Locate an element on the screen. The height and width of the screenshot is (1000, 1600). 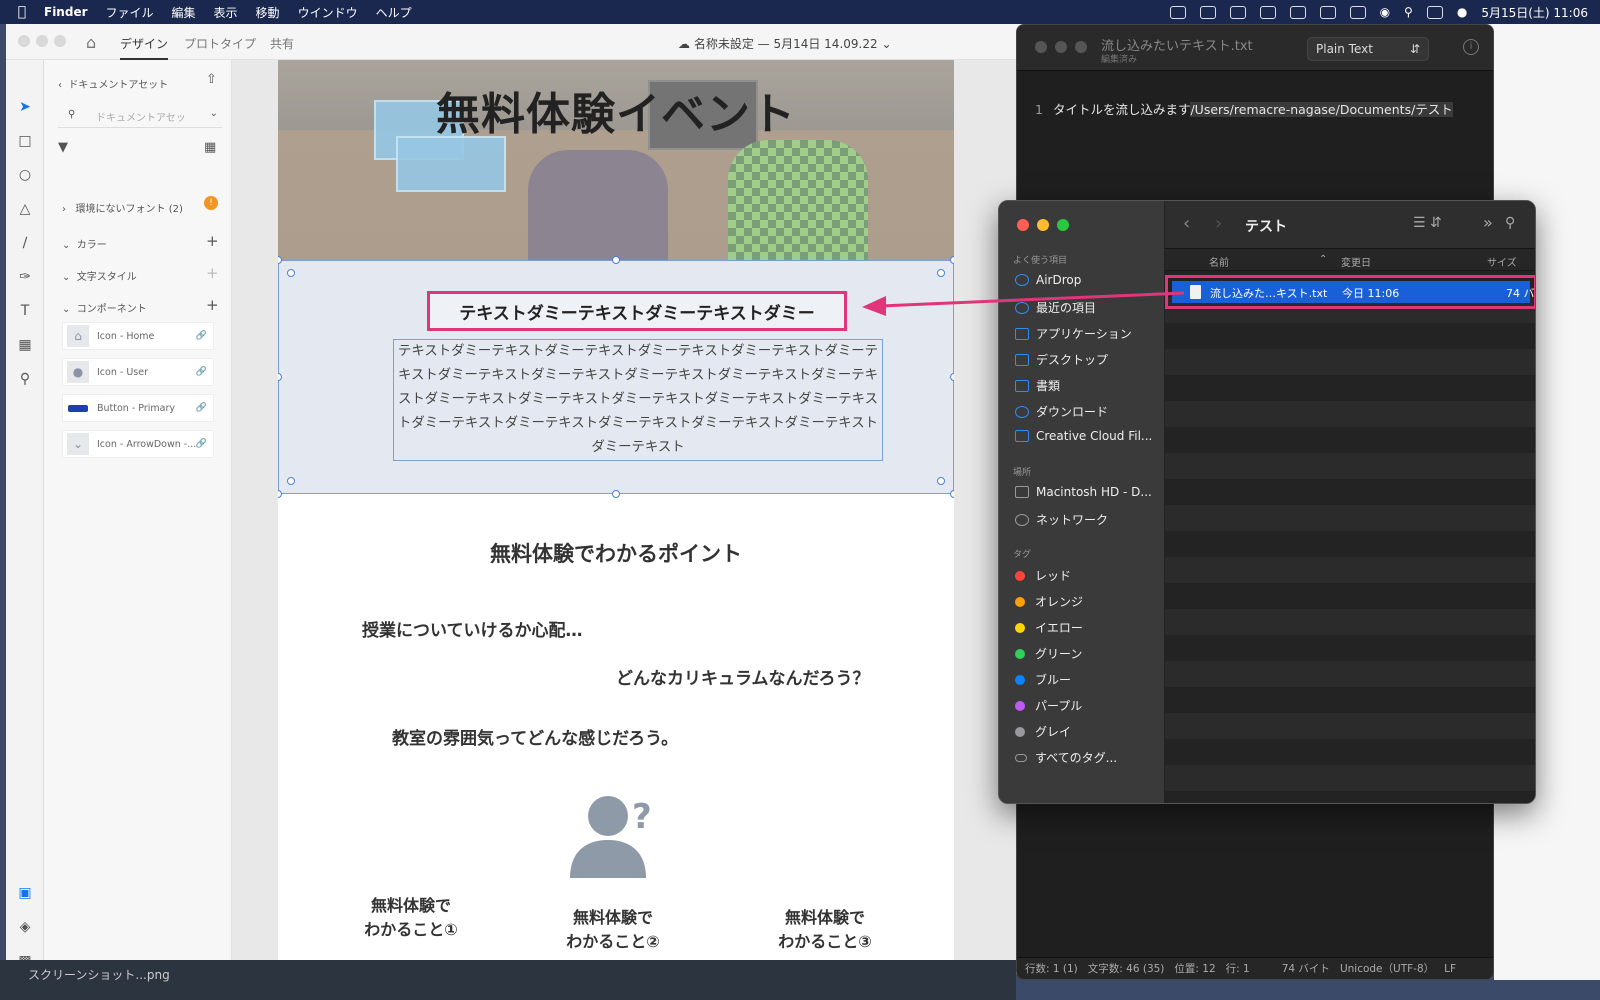
tab-design: デザイン is located at coordinates (144, 47).